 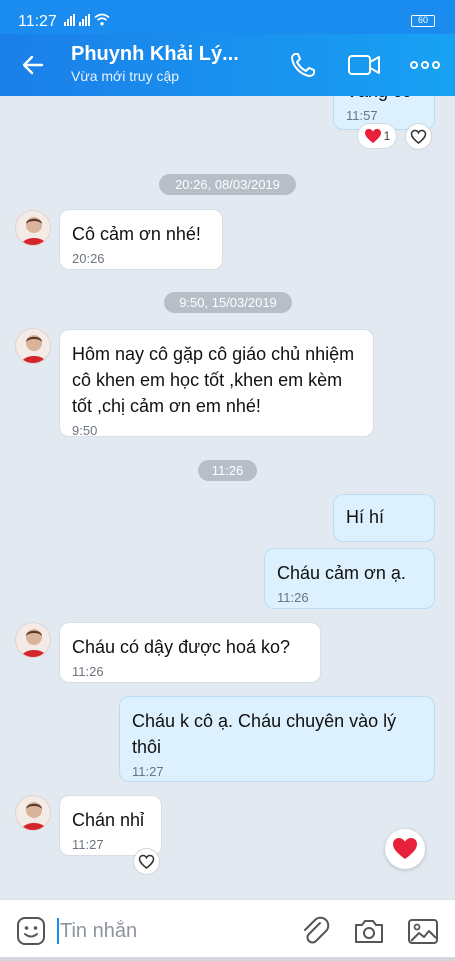 What do you see at coordinates (148, 771) in the screenshot?
I see `message-time: 11:27` at bounding box center [148, 771].